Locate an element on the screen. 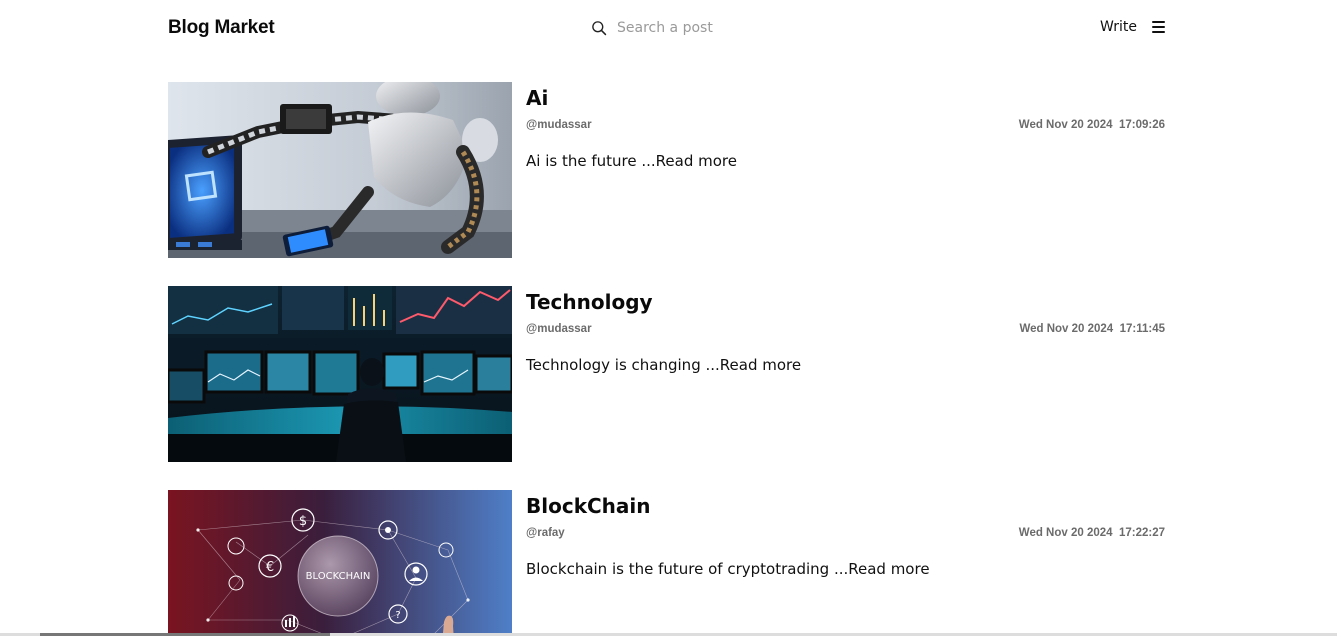  post-excerpt-text: Ai is the future is located at coordinates (584, 161).